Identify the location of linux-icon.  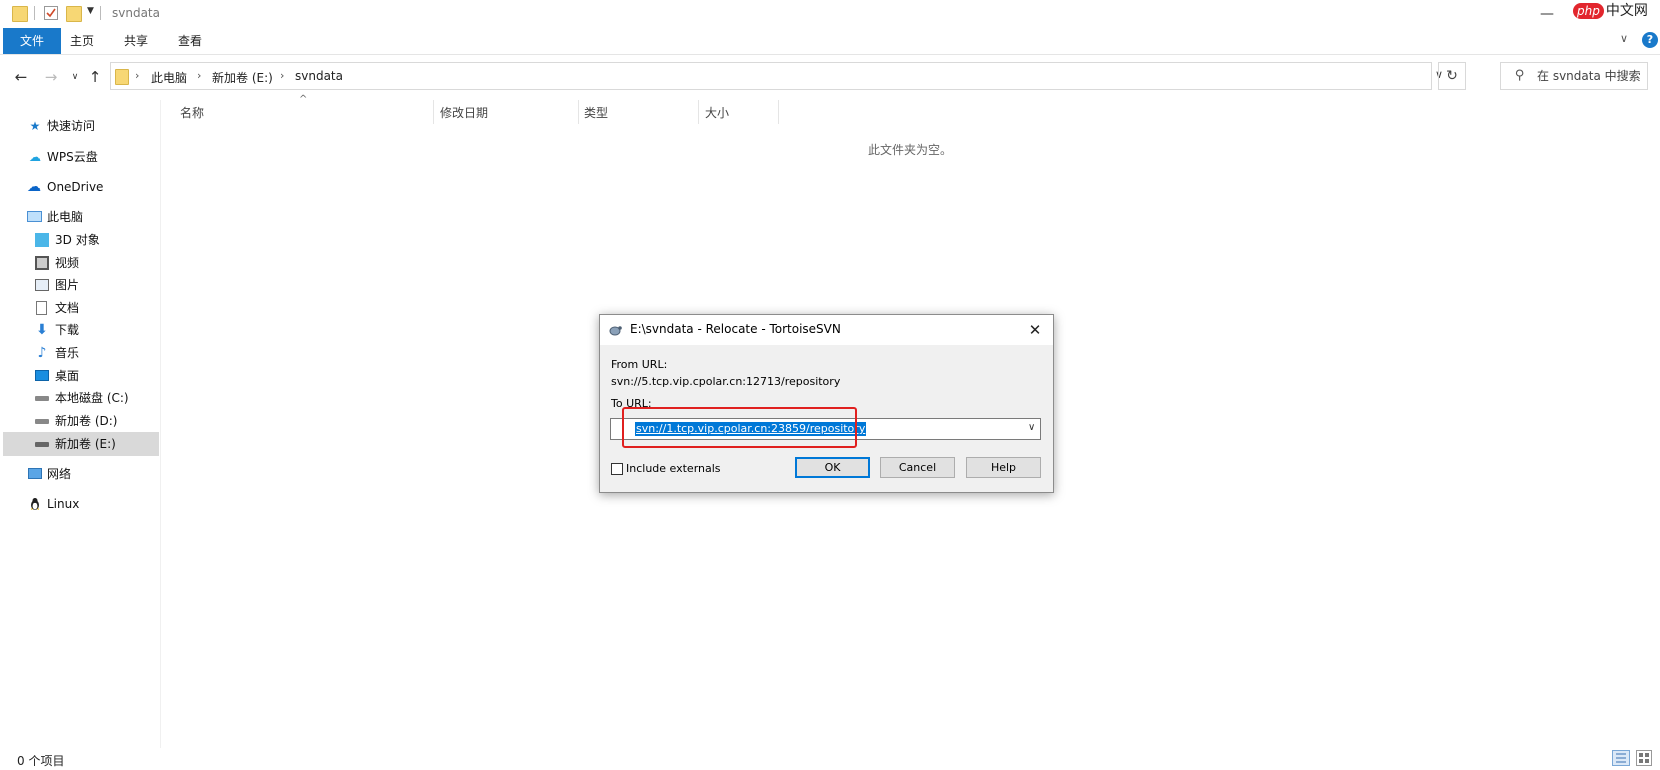
(35, 504).